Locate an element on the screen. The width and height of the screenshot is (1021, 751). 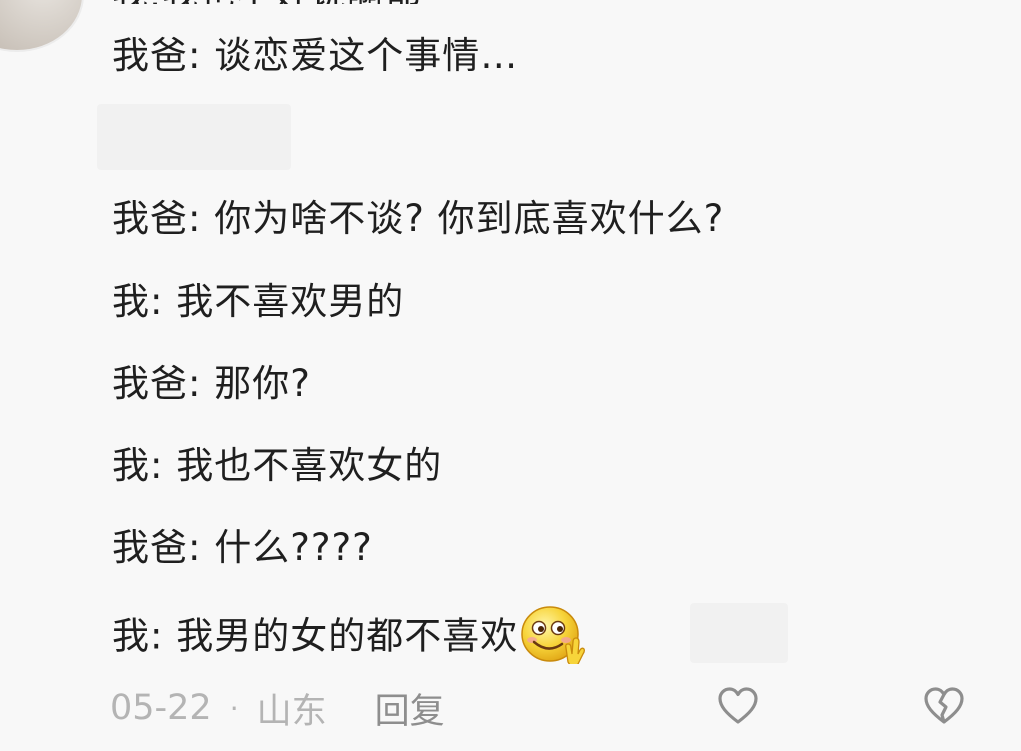
redacted-image-area is located at coordinates (194, 137).